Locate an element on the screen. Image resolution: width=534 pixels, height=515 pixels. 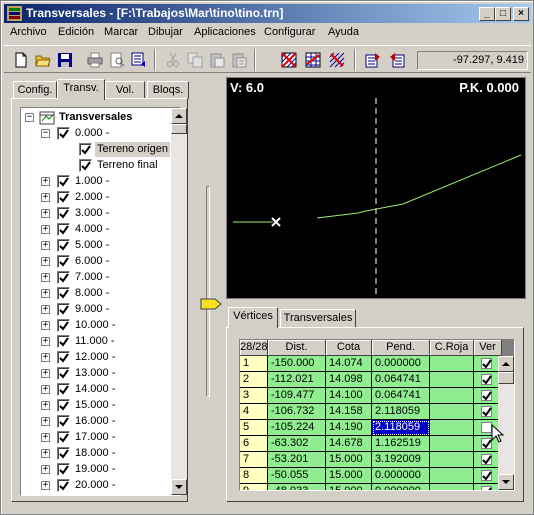
menu-configurar: Configurar is located at coordinates (289, 32).